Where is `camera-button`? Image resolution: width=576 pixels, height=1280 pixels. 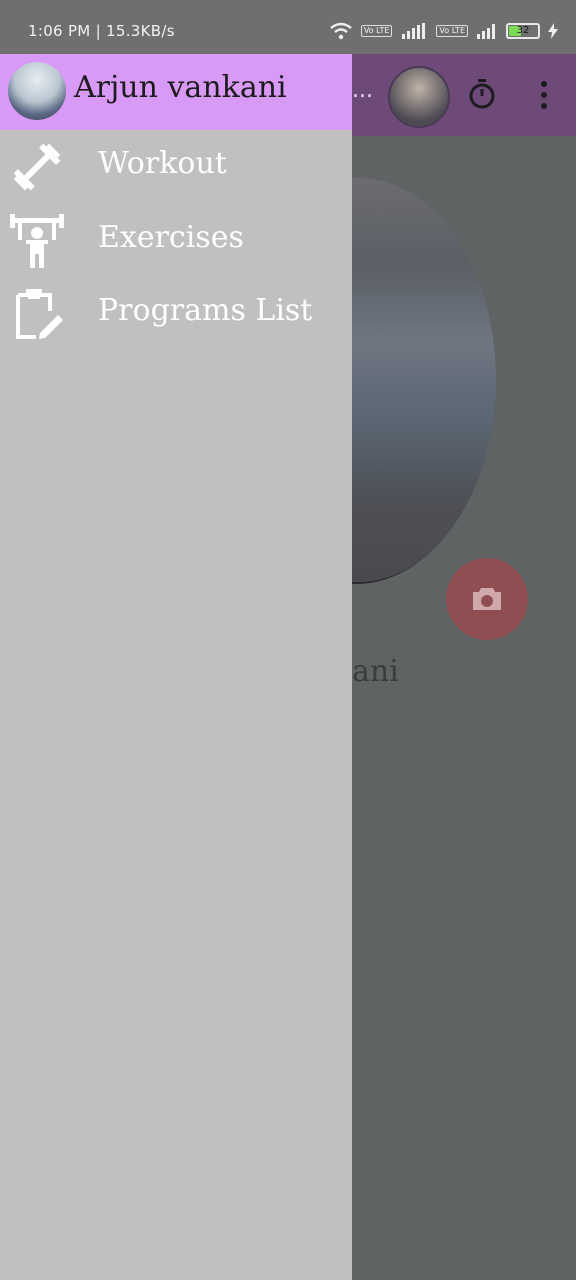 camera-button is located at coordinates (487, 599).